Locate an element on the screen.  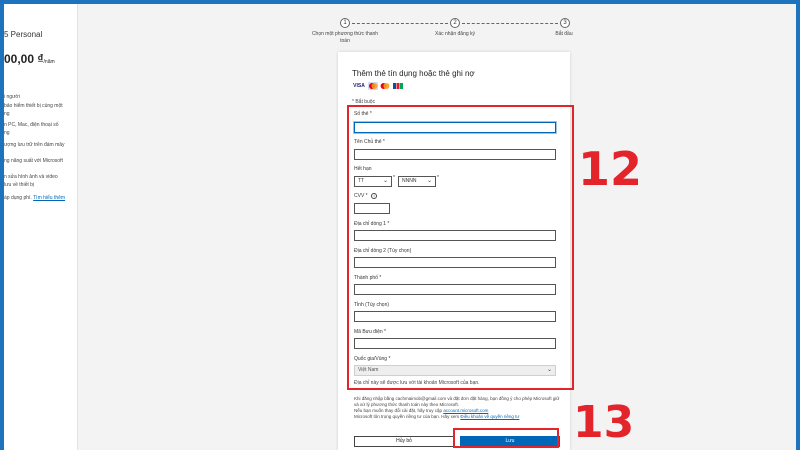
step-1-indicator: 1 is located at coordinates (345, 23).